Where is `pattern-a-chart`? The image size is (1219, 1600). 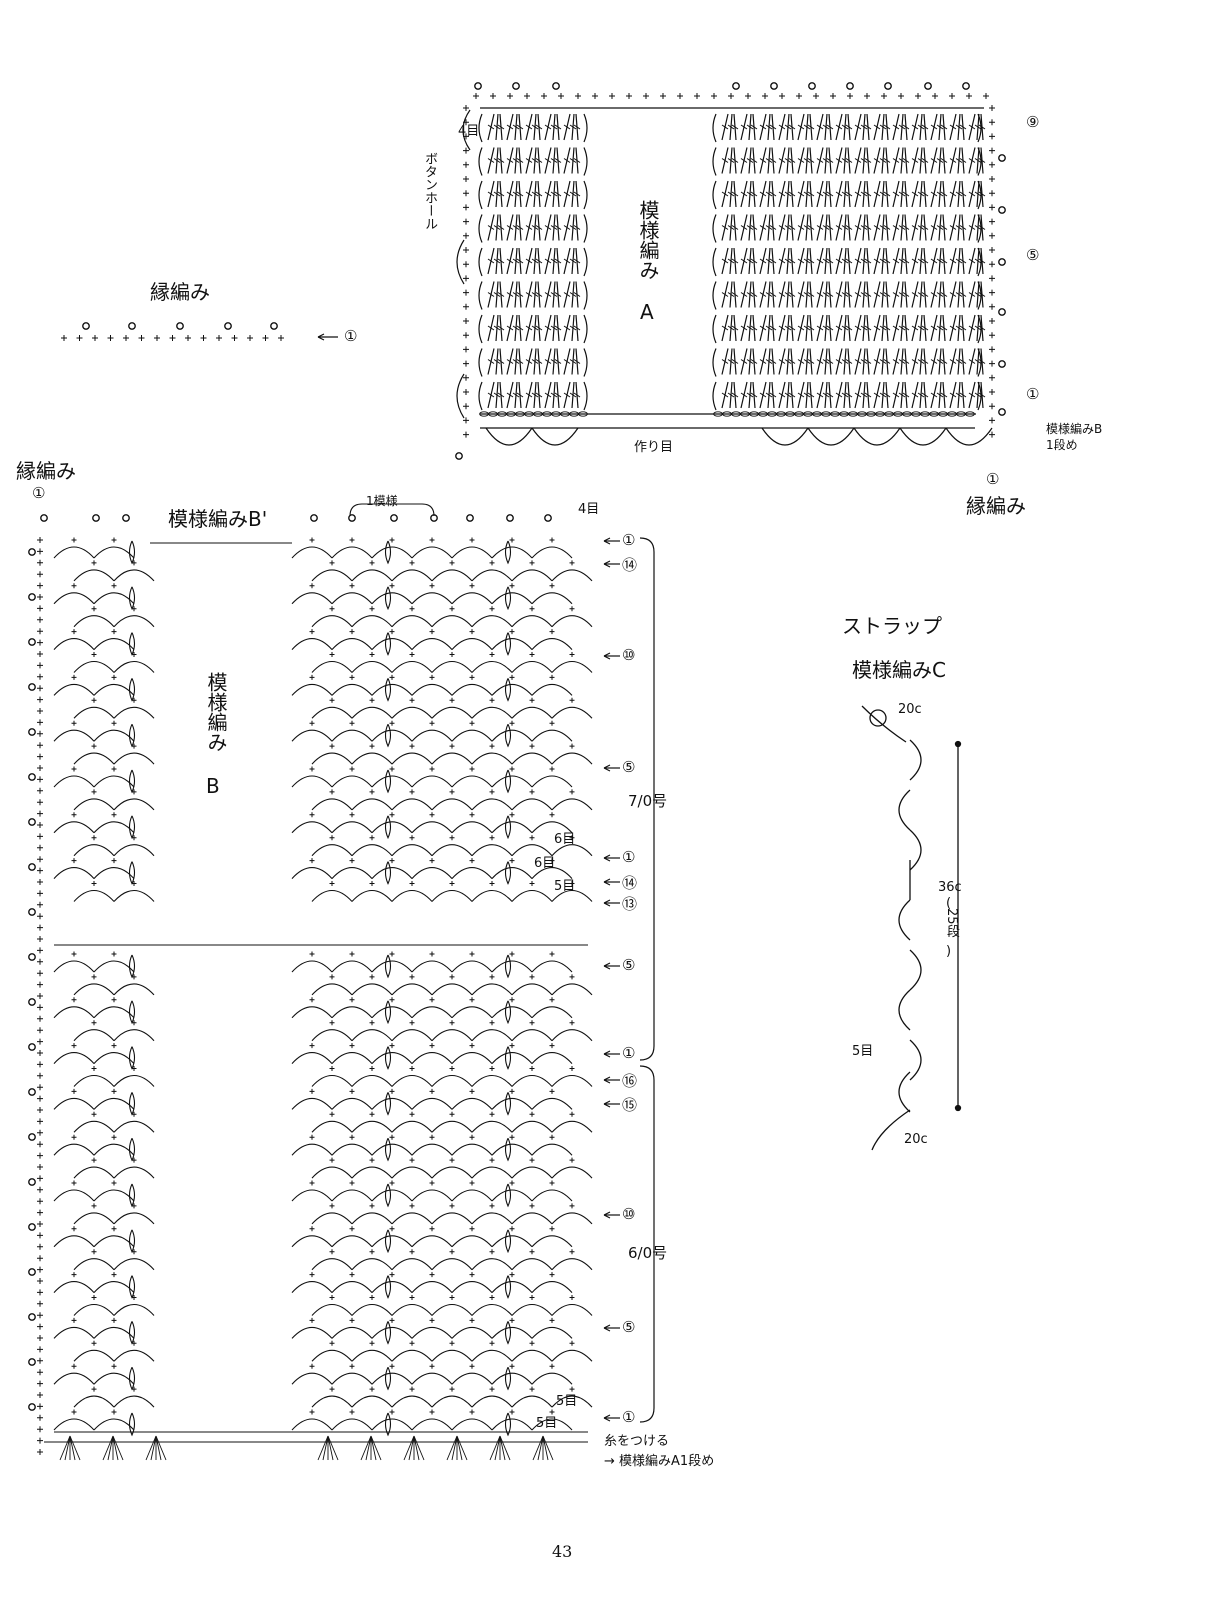
pattern-a-chart is located at coordinates (730, 271).